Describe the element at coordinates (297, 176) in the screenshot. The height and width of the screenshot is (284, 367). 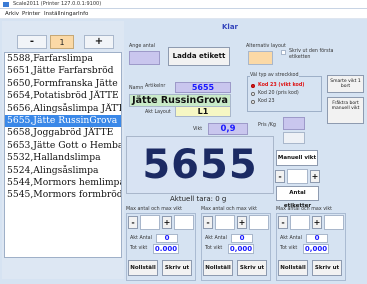
I see `etiketter-count` at that location.